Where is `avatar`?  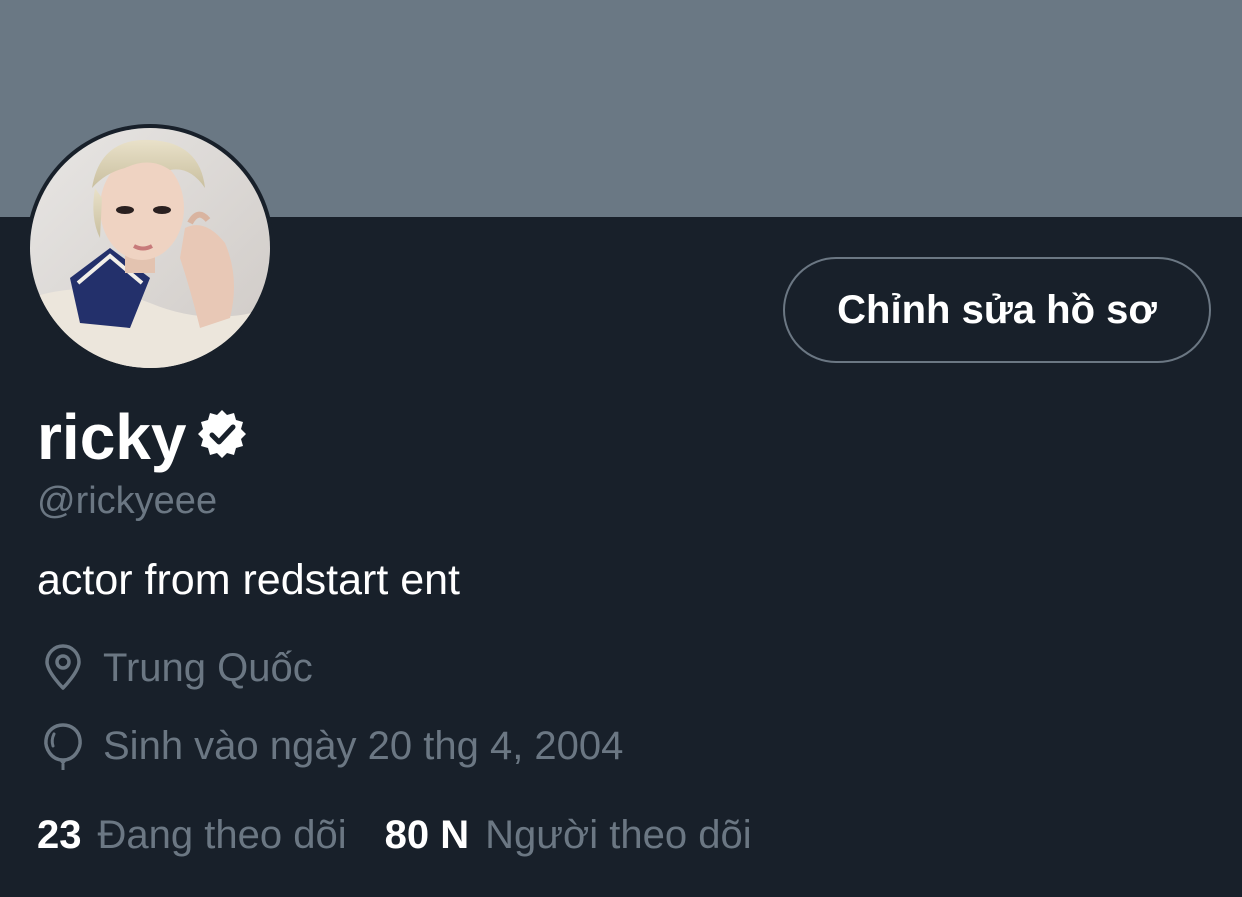
avatar is located at coordinates (150, 248).